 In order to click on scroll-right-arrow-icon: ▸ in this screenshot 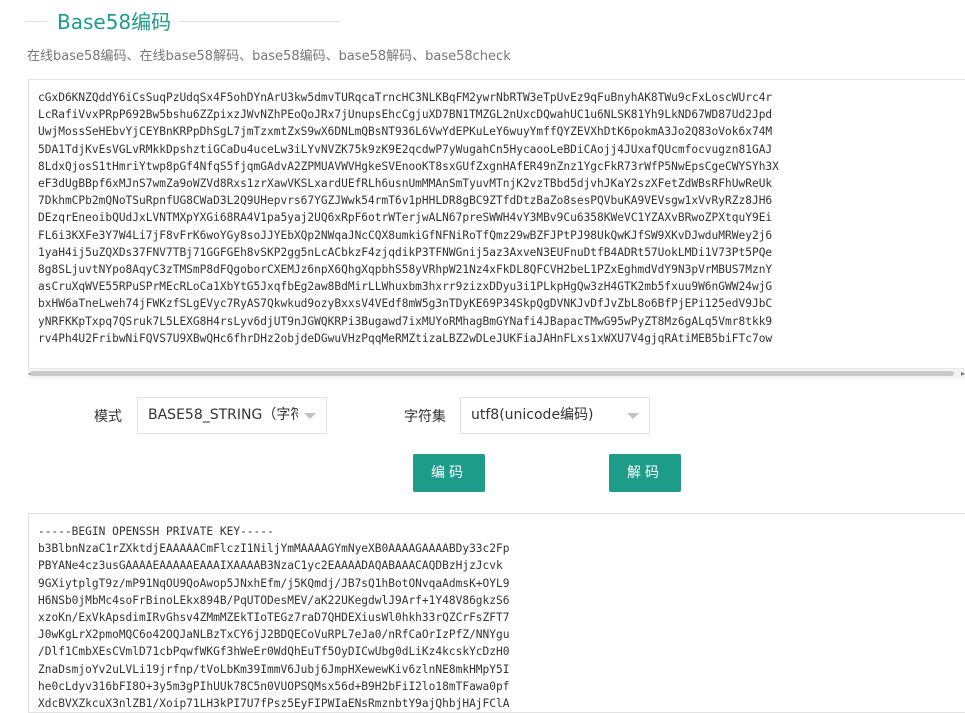, I will do `click(963, 374)`.